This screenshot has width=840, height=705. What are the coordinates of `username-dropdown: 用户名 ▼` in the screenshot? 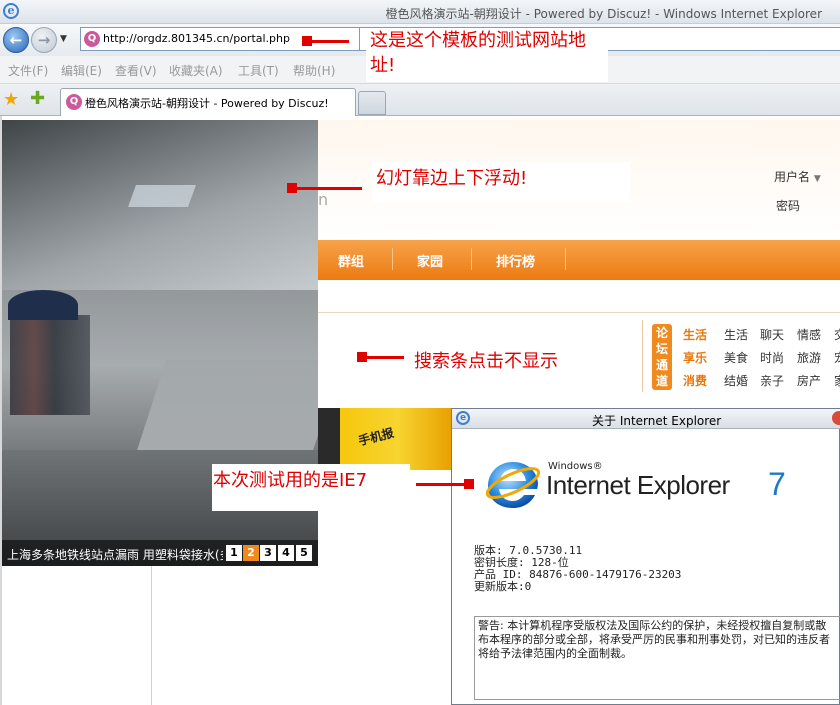 It's located at (797, 176).